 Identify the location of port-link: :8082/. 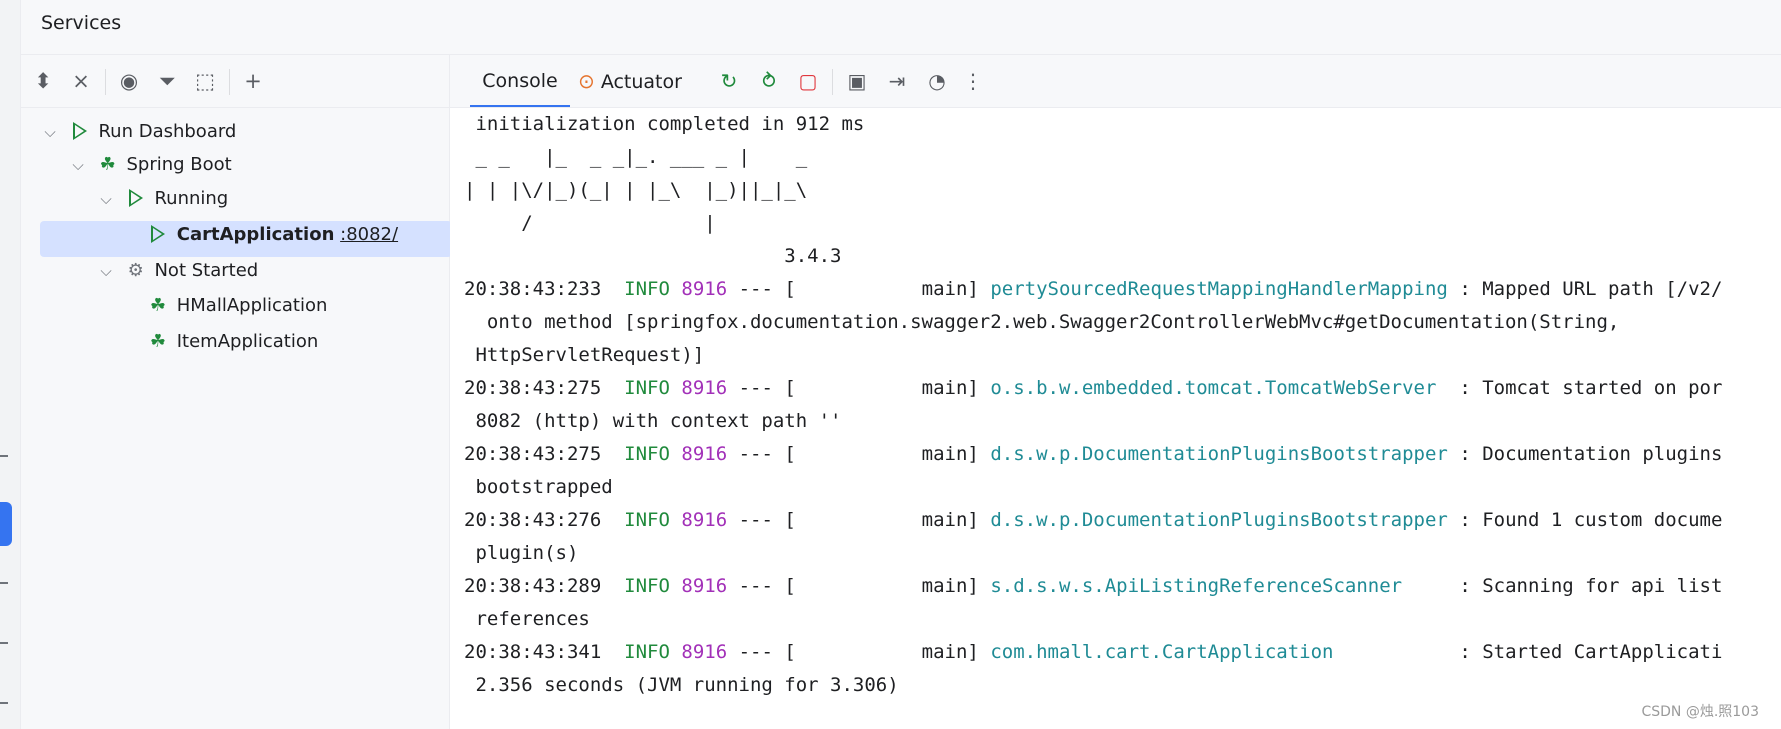
(369, 234).